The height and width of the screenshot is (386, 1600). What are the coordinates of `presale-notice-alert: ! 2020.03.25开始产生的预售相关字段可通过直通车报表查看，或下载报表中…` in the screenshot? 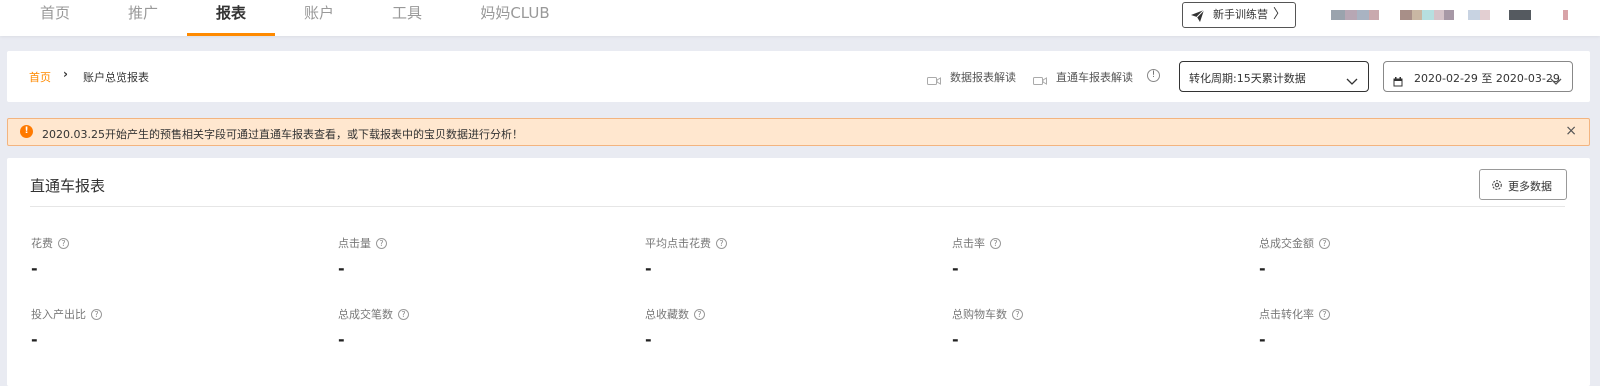 It's located at (798, 132).